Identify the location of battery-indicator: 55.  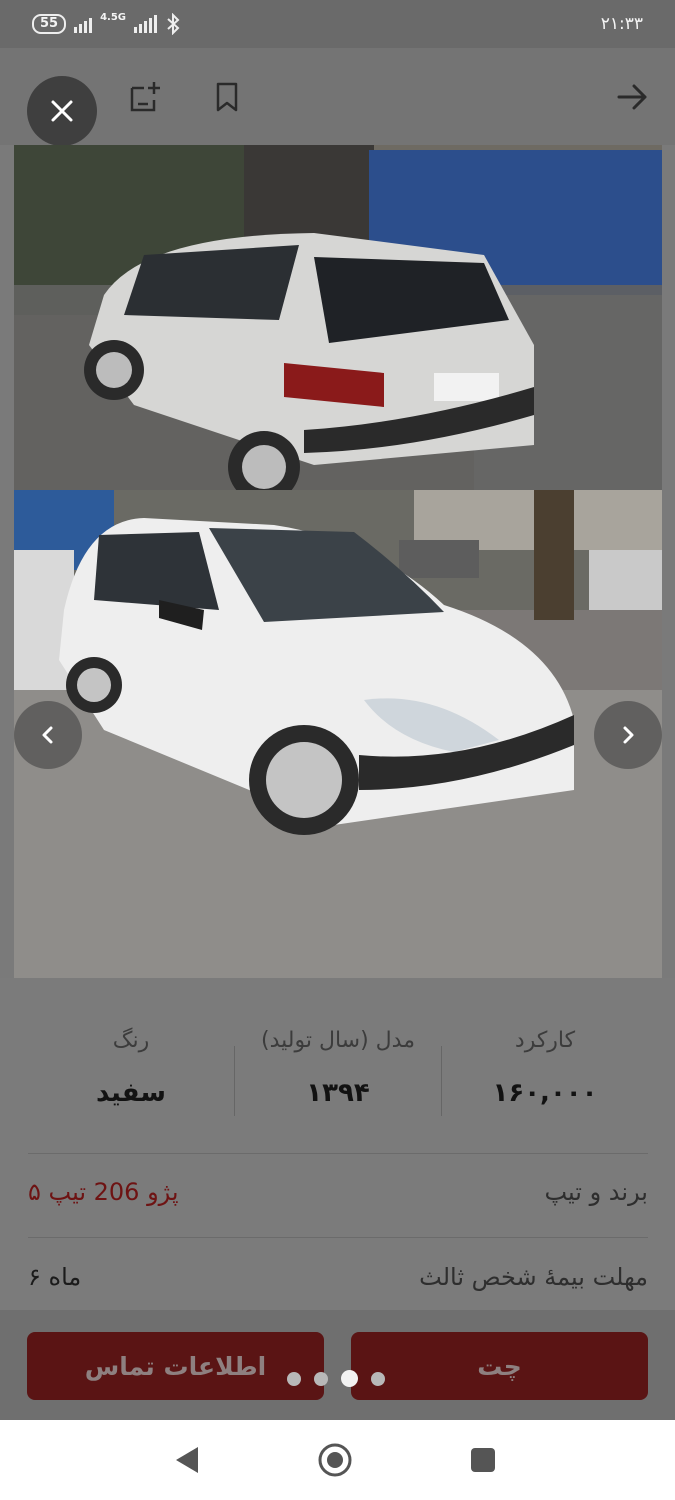
(49, 24).